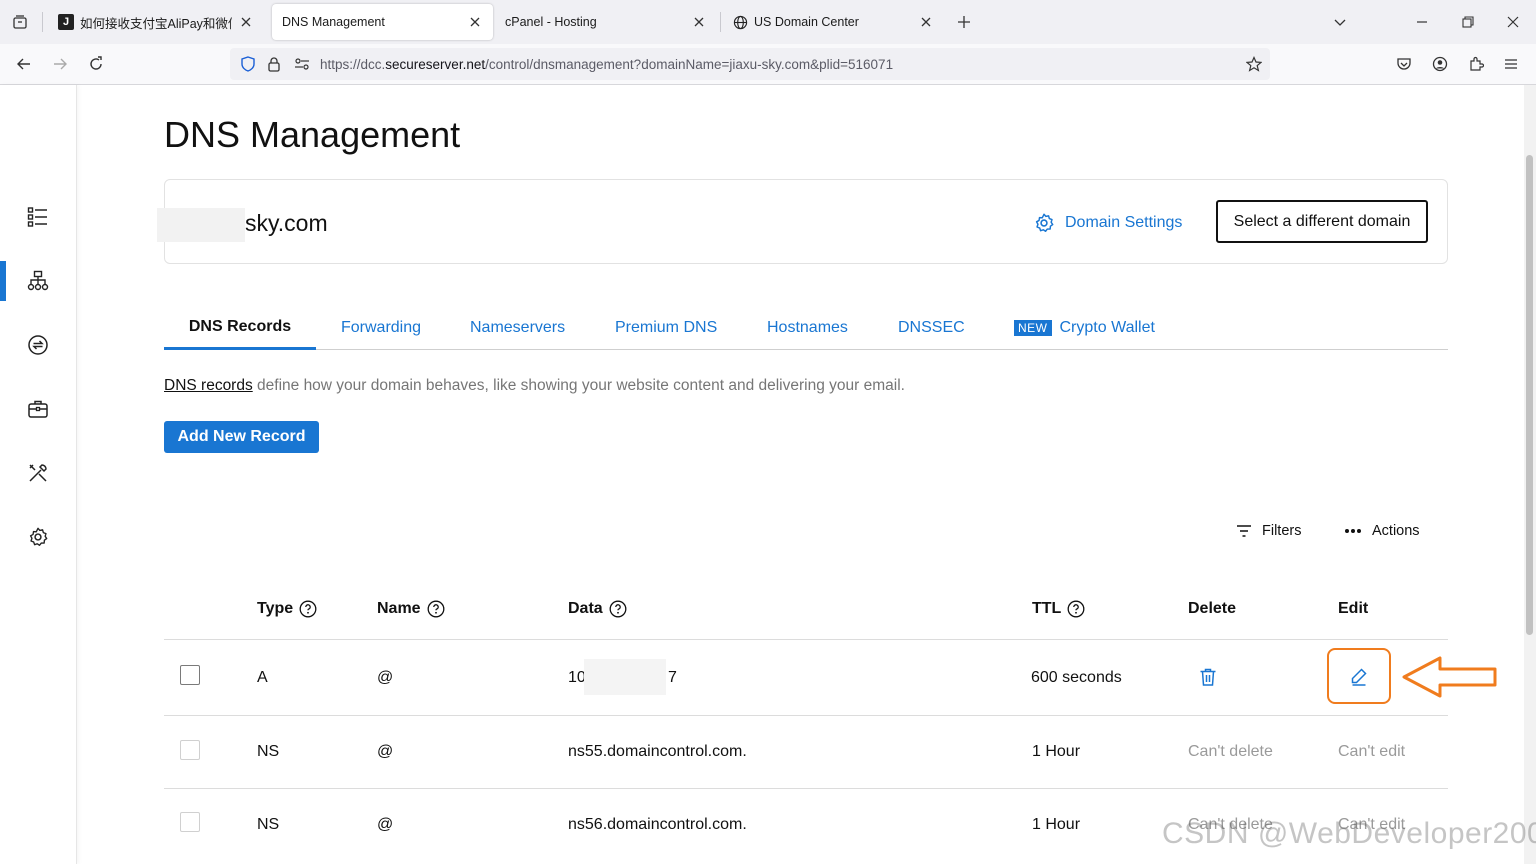  Describe the element at coordinates (672, 677) in the screenshot. I see `record-data-end: 7` at that location.